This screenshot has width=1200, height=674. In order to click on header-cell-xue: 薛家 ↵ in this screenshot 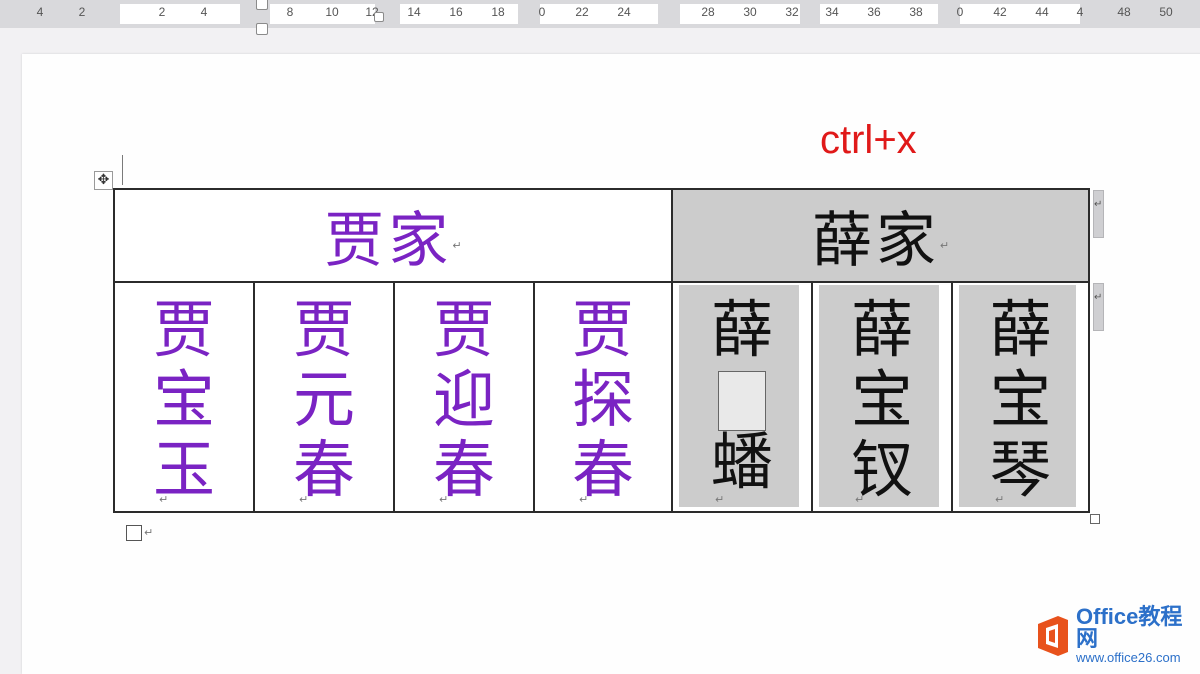, I will do `click(880, 236)`.